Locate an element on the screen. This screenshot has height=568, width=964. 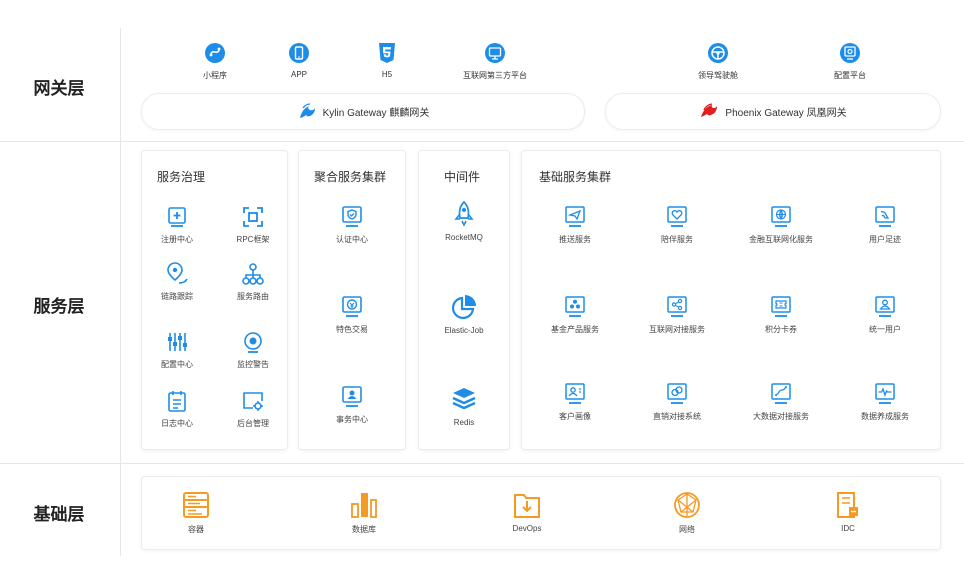
bigdata-icon is located at coordinates (781, 394).